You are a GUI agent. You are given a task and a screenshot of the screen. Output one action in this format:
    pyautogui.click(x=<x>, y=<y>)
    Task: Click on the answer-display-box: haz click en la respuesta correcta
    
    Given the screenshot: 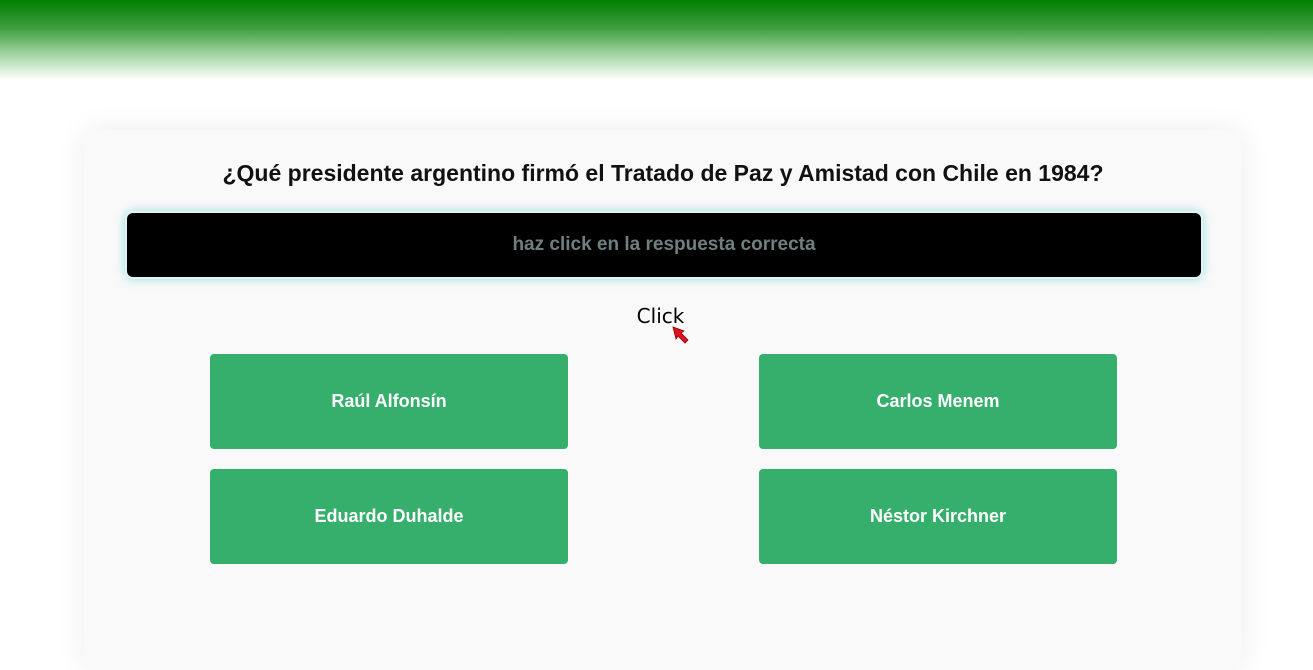 What is the action you would take?
    pyautogui.click(x=664, y=245)
    